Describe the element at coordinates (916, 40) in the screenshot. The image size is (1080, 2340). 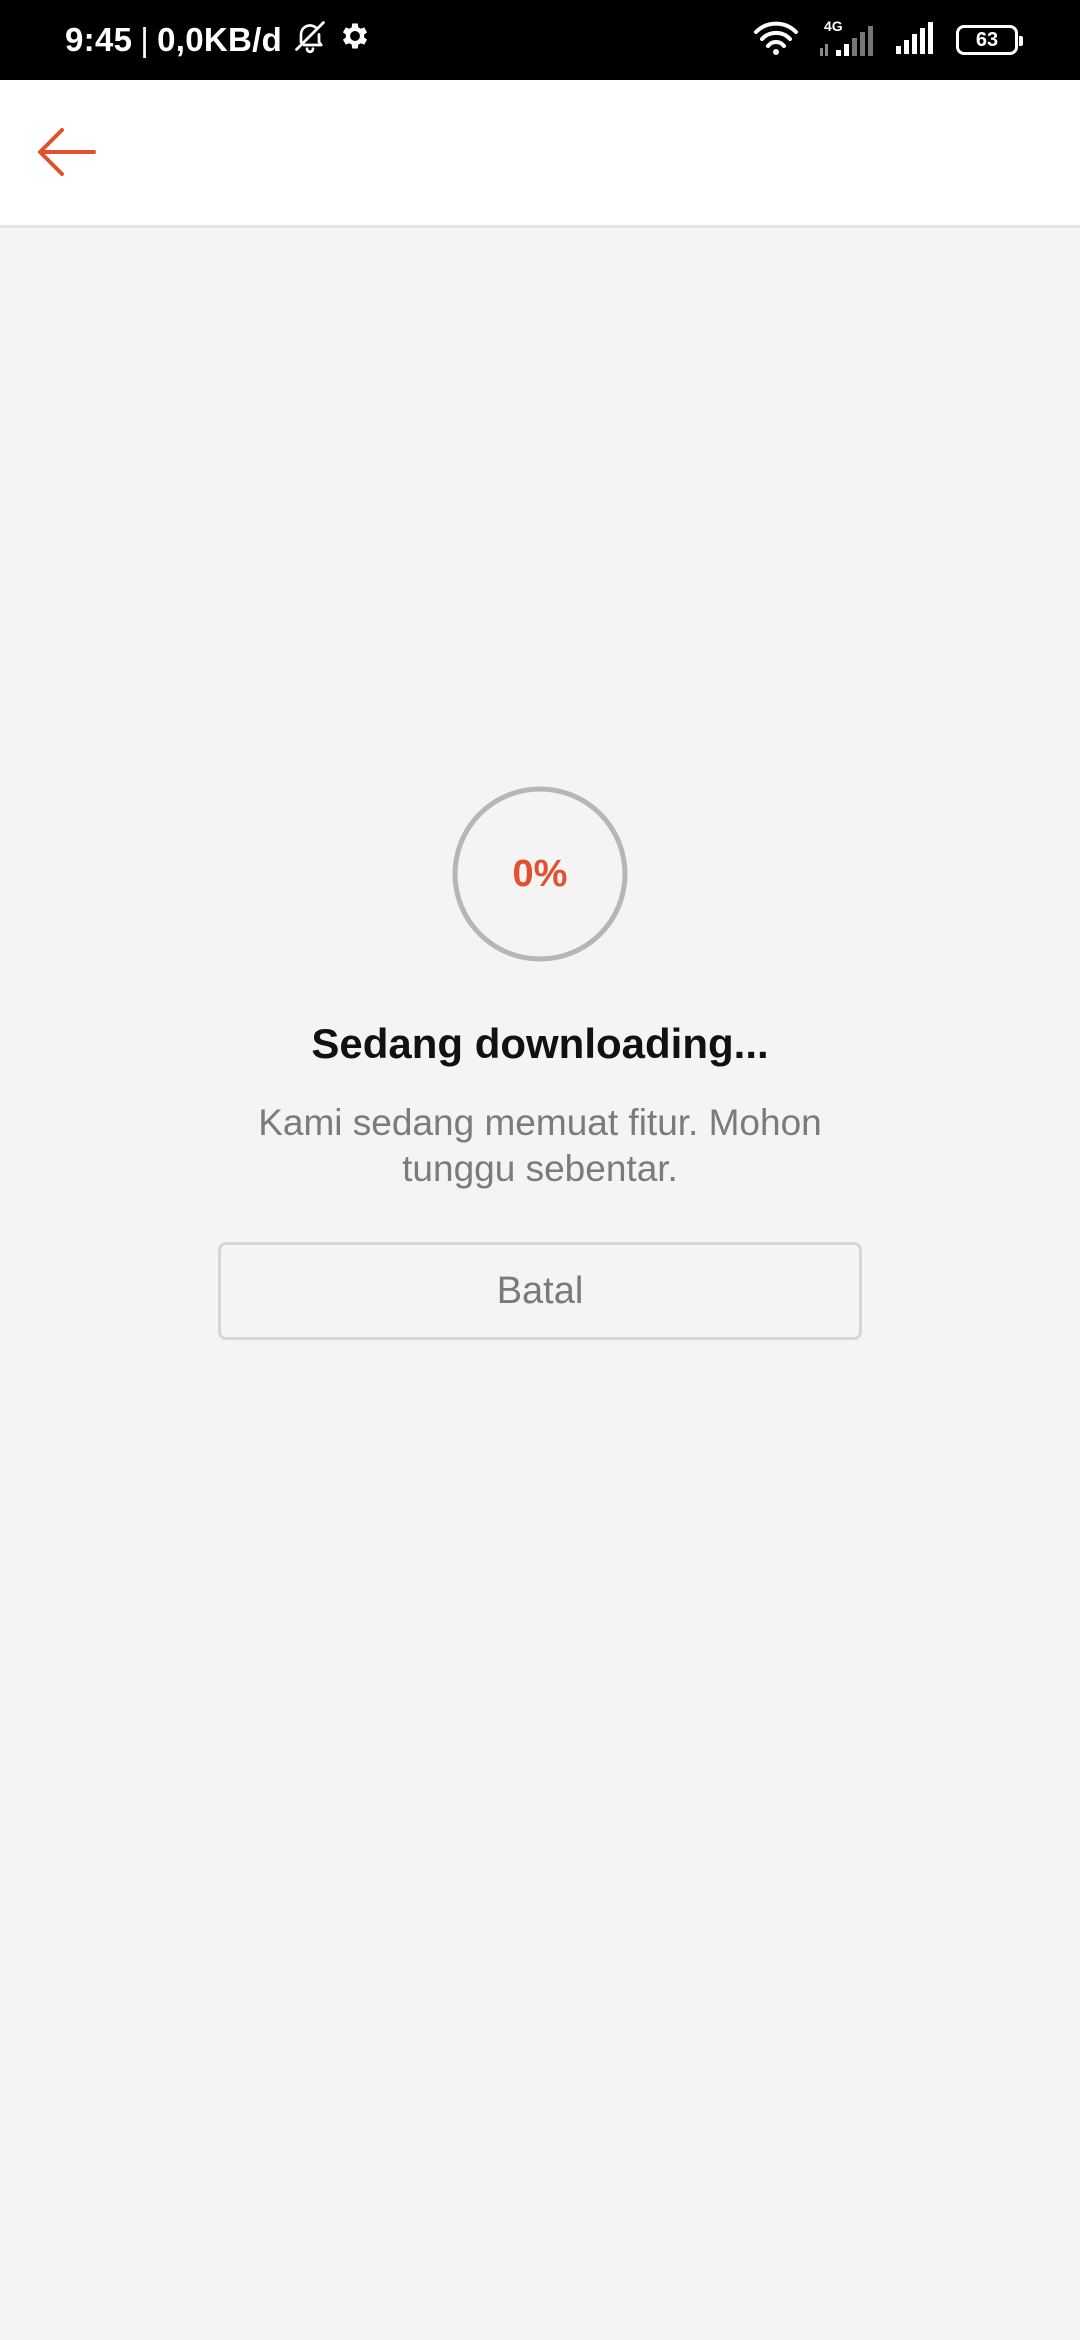
I see `signal-icon` at that location.